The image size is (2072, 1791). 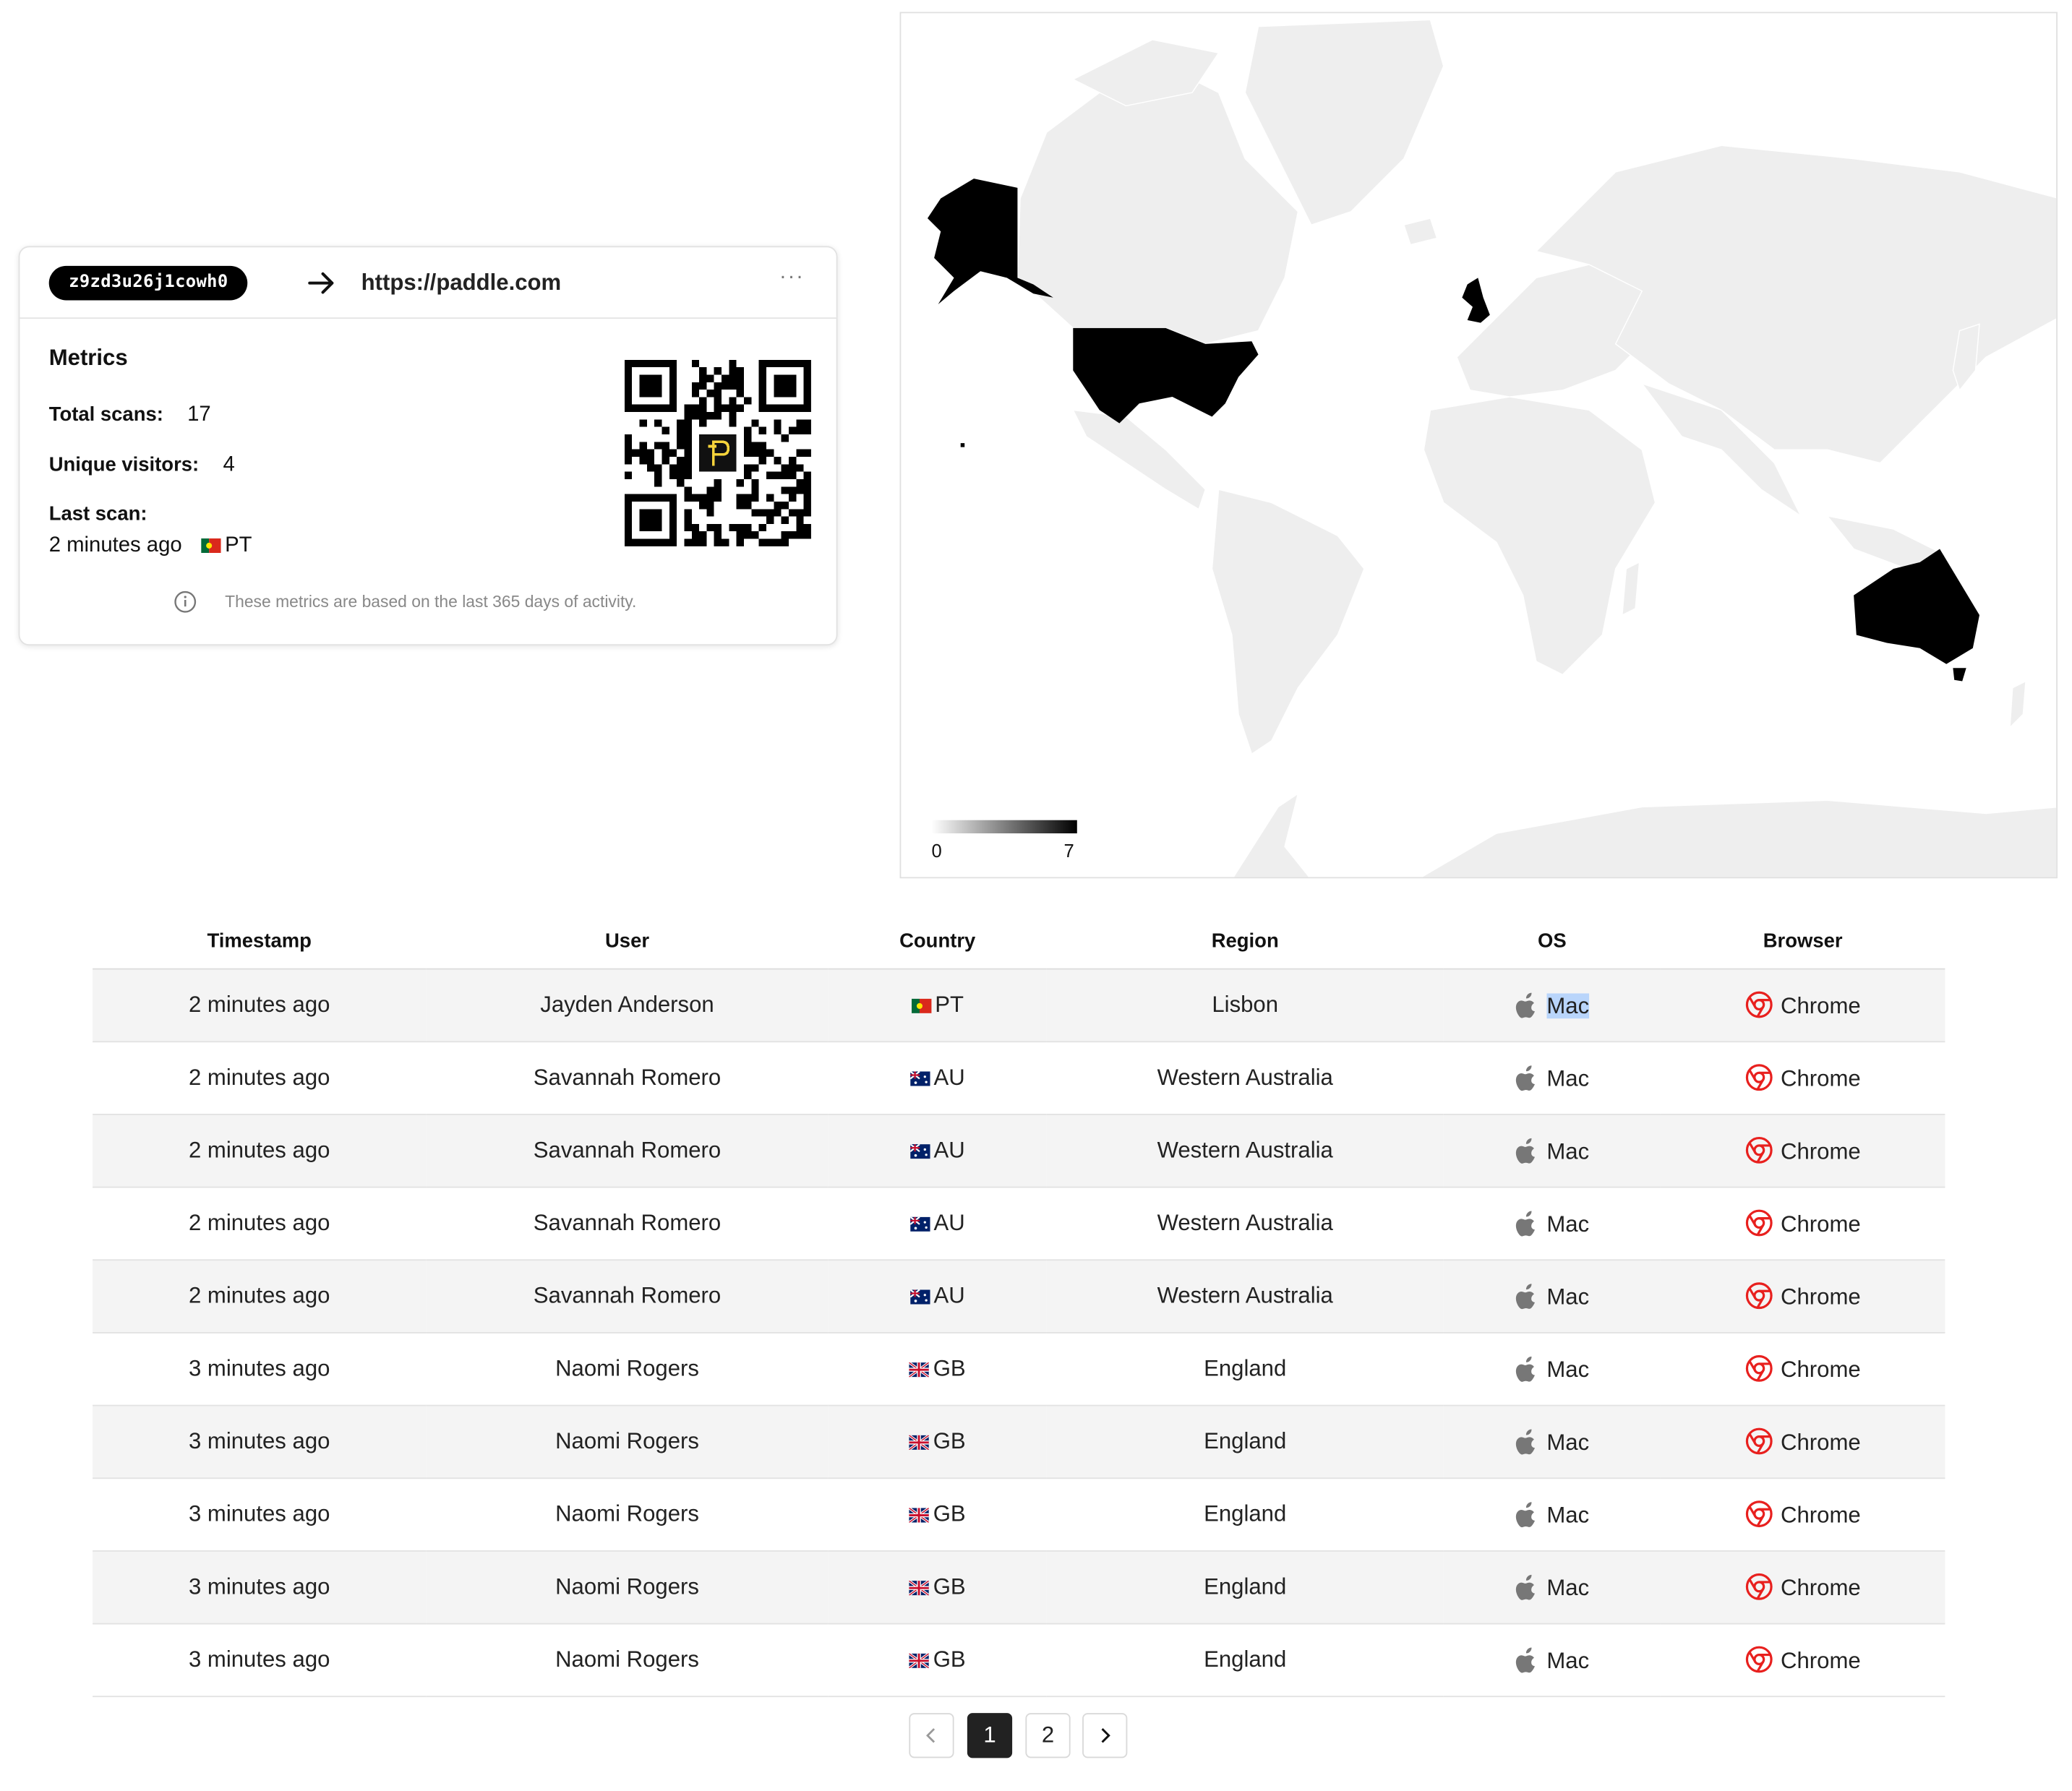 I want to click on col-user: User, so click(x=627, y=941).